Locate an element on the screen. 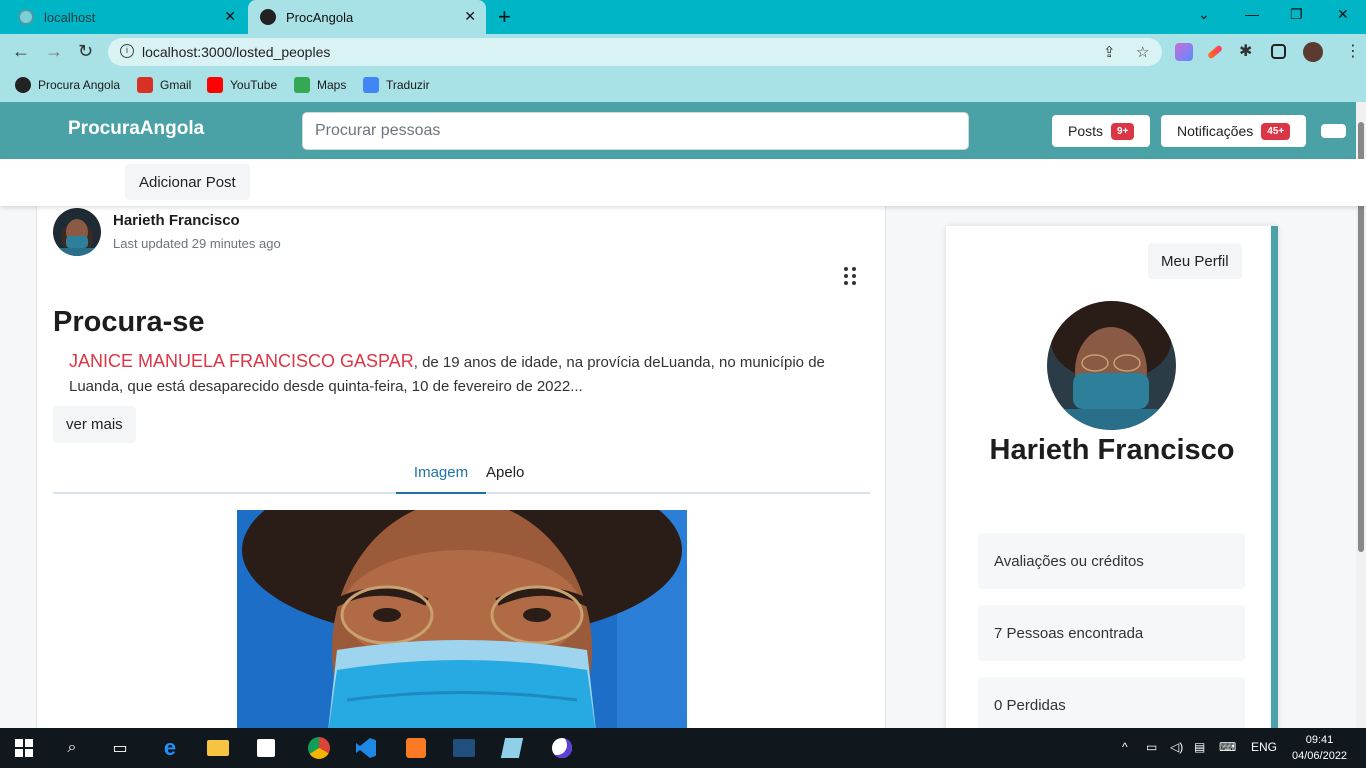  color-picker-icon is located at coordinates (1215, 52).